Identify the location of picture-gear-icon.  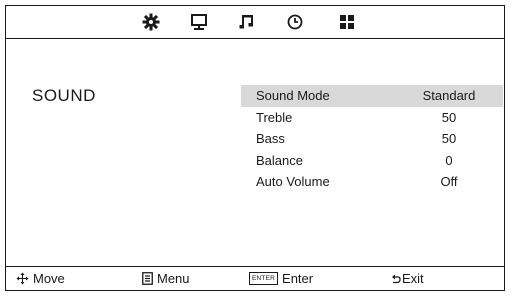
(151, 22).